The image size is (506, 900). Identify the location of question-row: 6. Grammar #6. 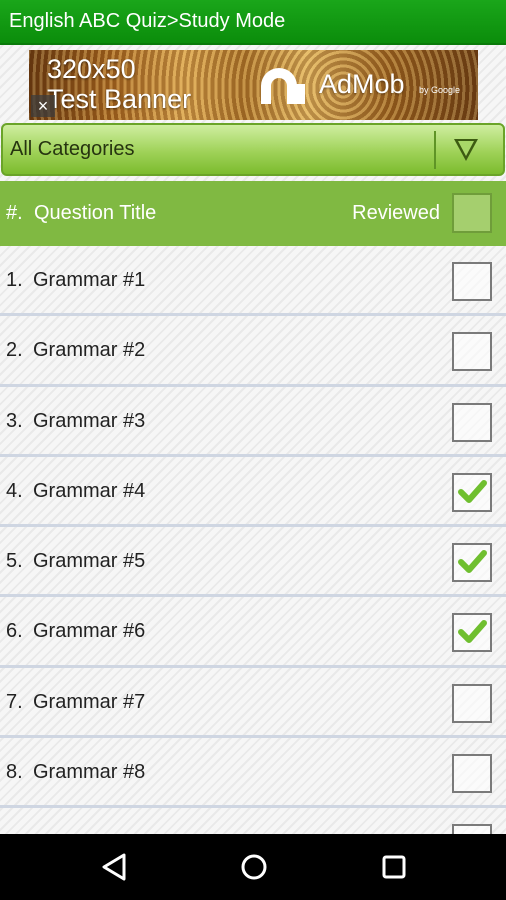
(253, 632).